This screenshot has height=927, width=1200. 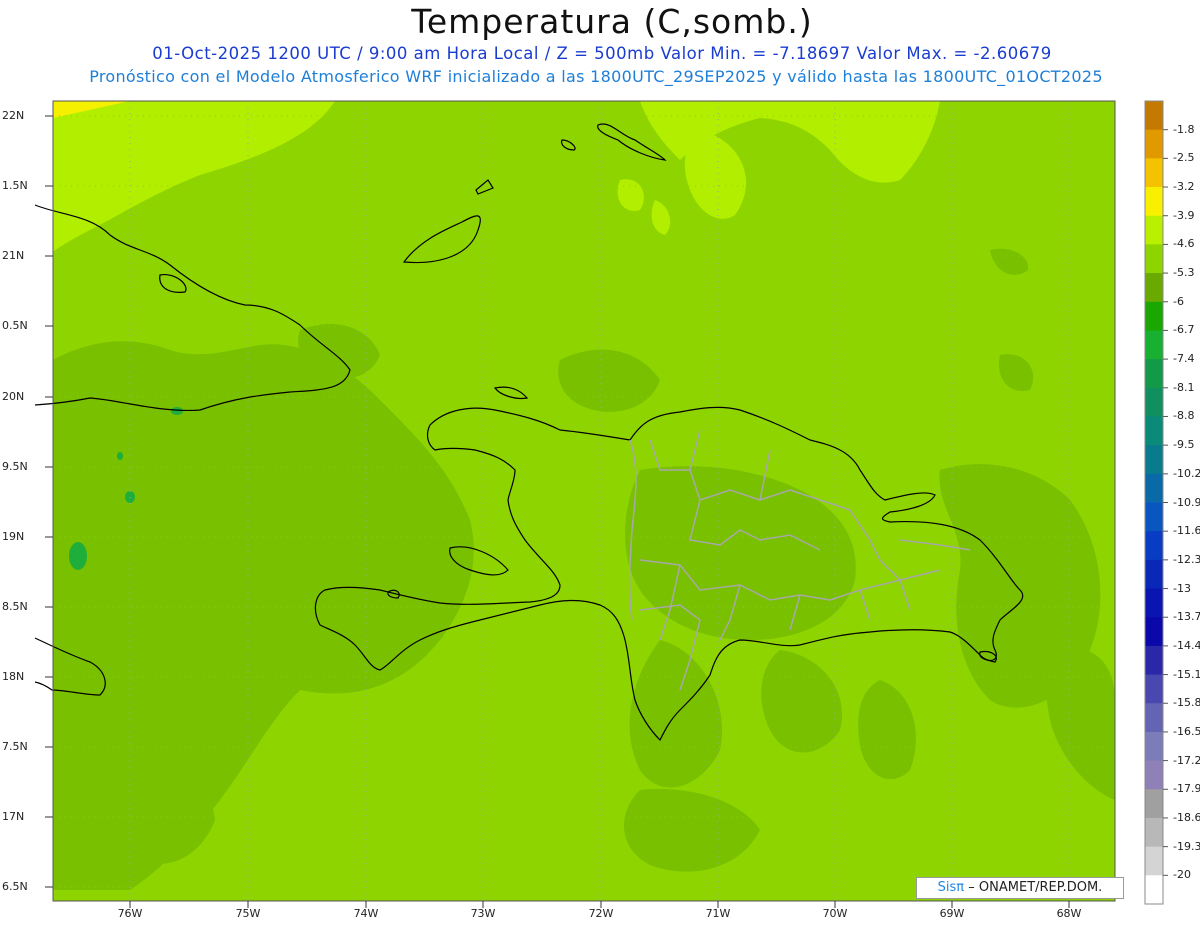 What do you see at coordinates (1186, 645) in the screenshot?
I see `colorbar-label: -14.4` at bounding box center [1186, 645].